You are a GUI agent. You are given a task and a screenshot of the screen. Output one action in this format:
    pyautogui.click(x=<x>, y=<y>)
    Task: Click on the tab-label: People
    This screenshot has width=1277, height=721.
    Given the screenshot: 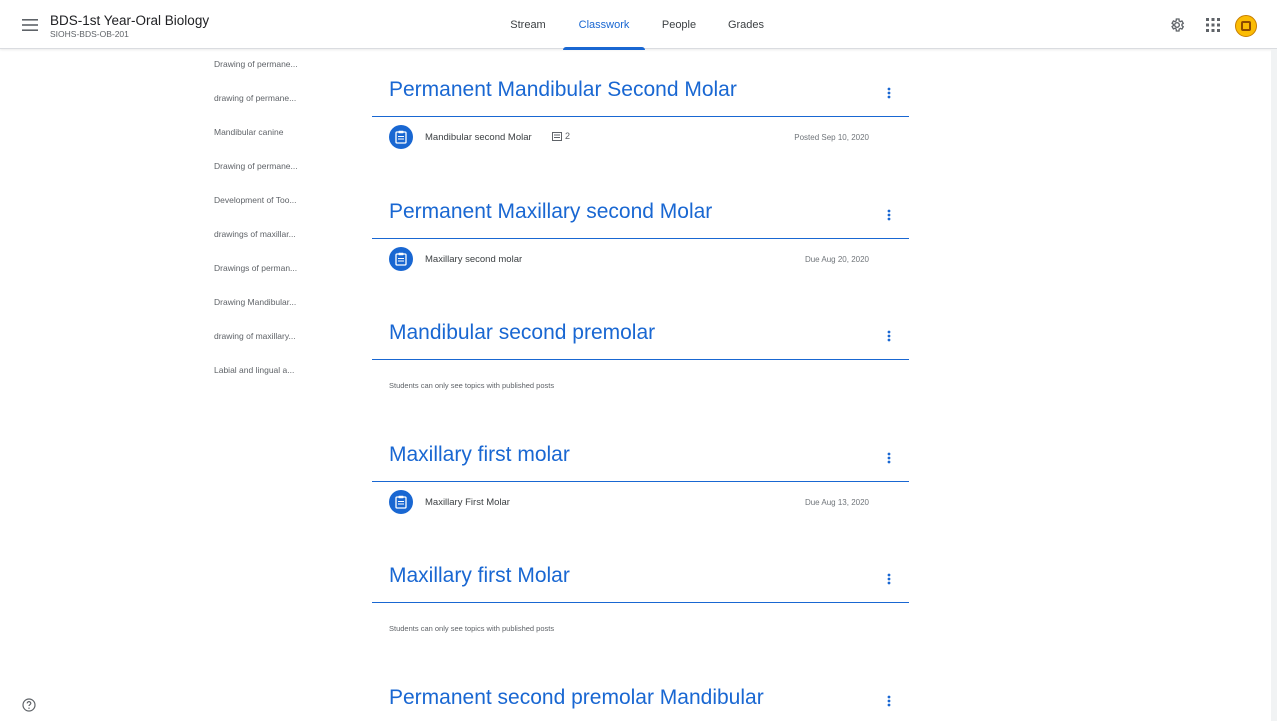 What is the action you would take?
    pyautogui.click(x=679, y=24)
    